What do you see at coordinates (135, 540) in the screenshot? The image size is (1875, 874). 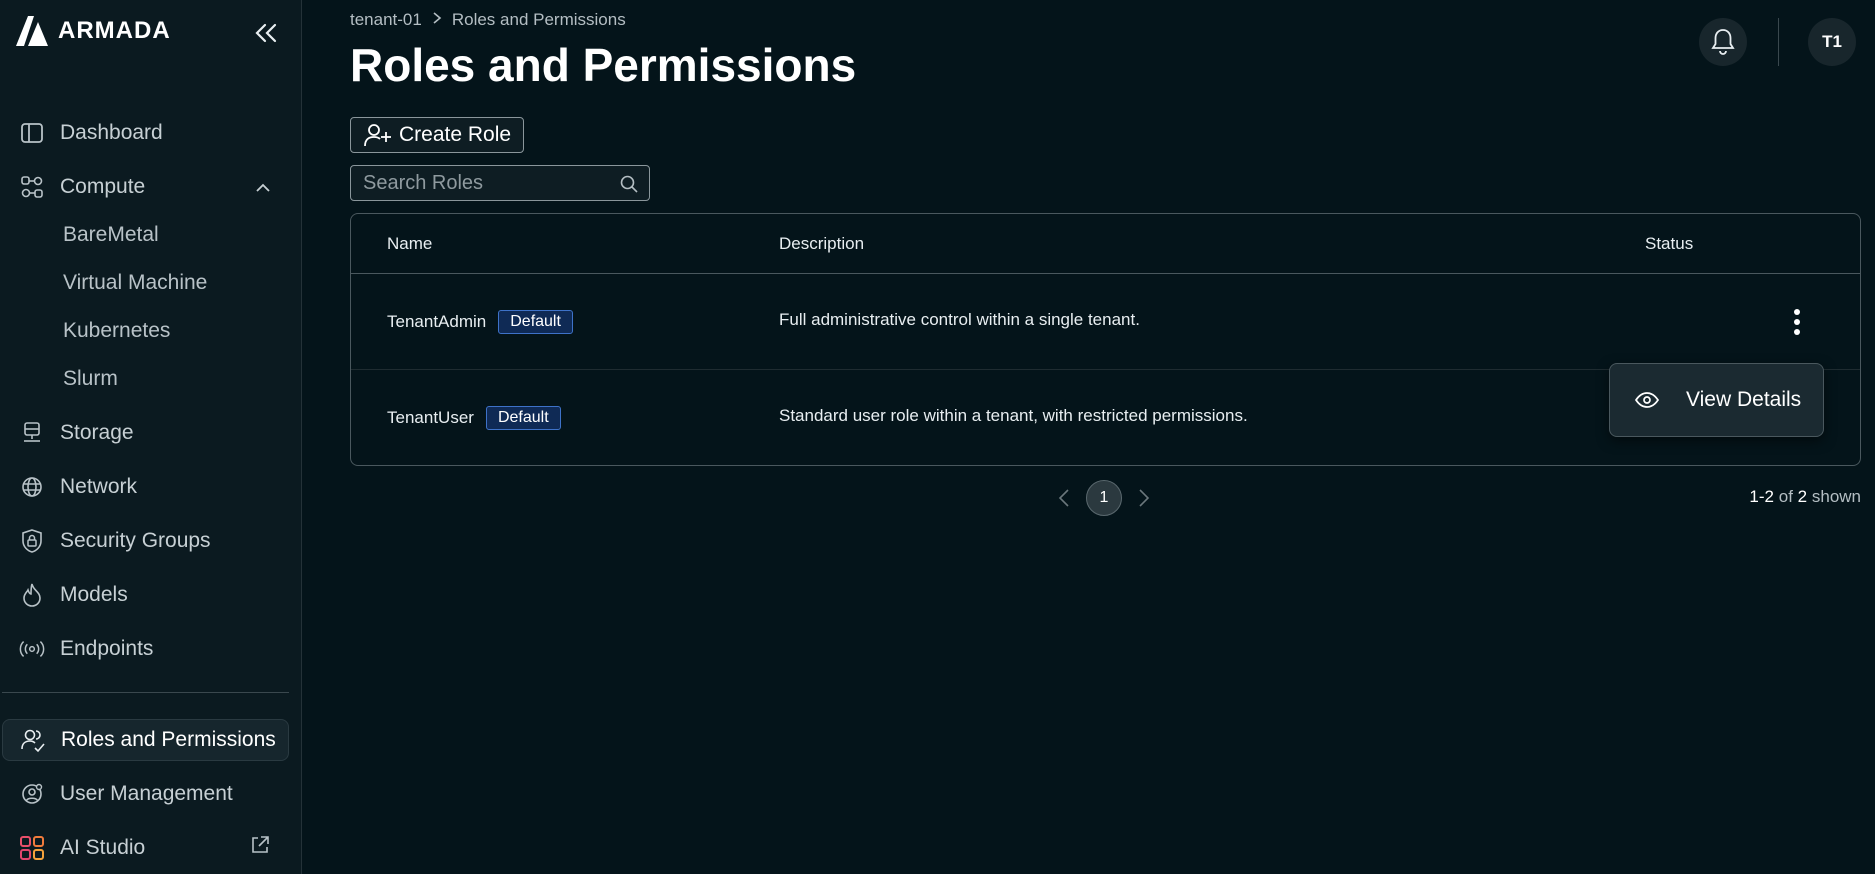 I see `sidebar-item-label: Security Groups` at bounding box center [135, 540].